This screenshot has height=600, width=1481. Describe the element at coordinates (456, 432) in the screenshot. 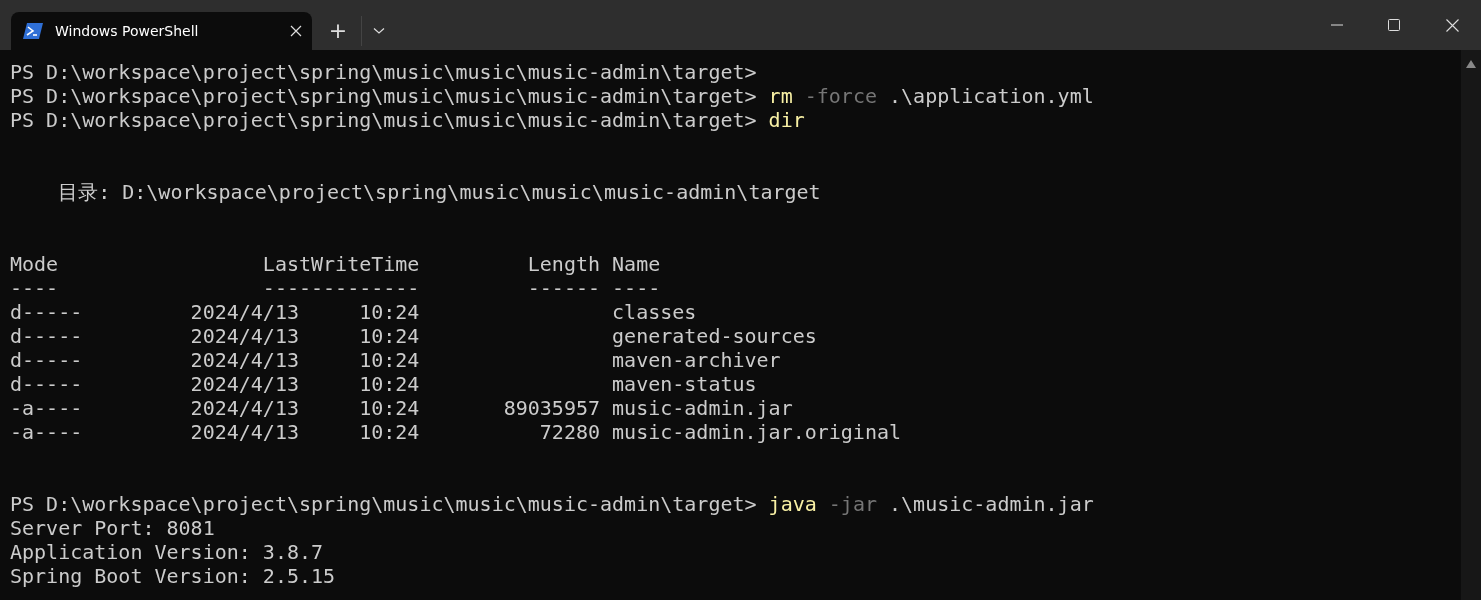

I see `terminal-line: -a---- 2024/4/13 10:24 72280 music-admin.jar.original` at that location.